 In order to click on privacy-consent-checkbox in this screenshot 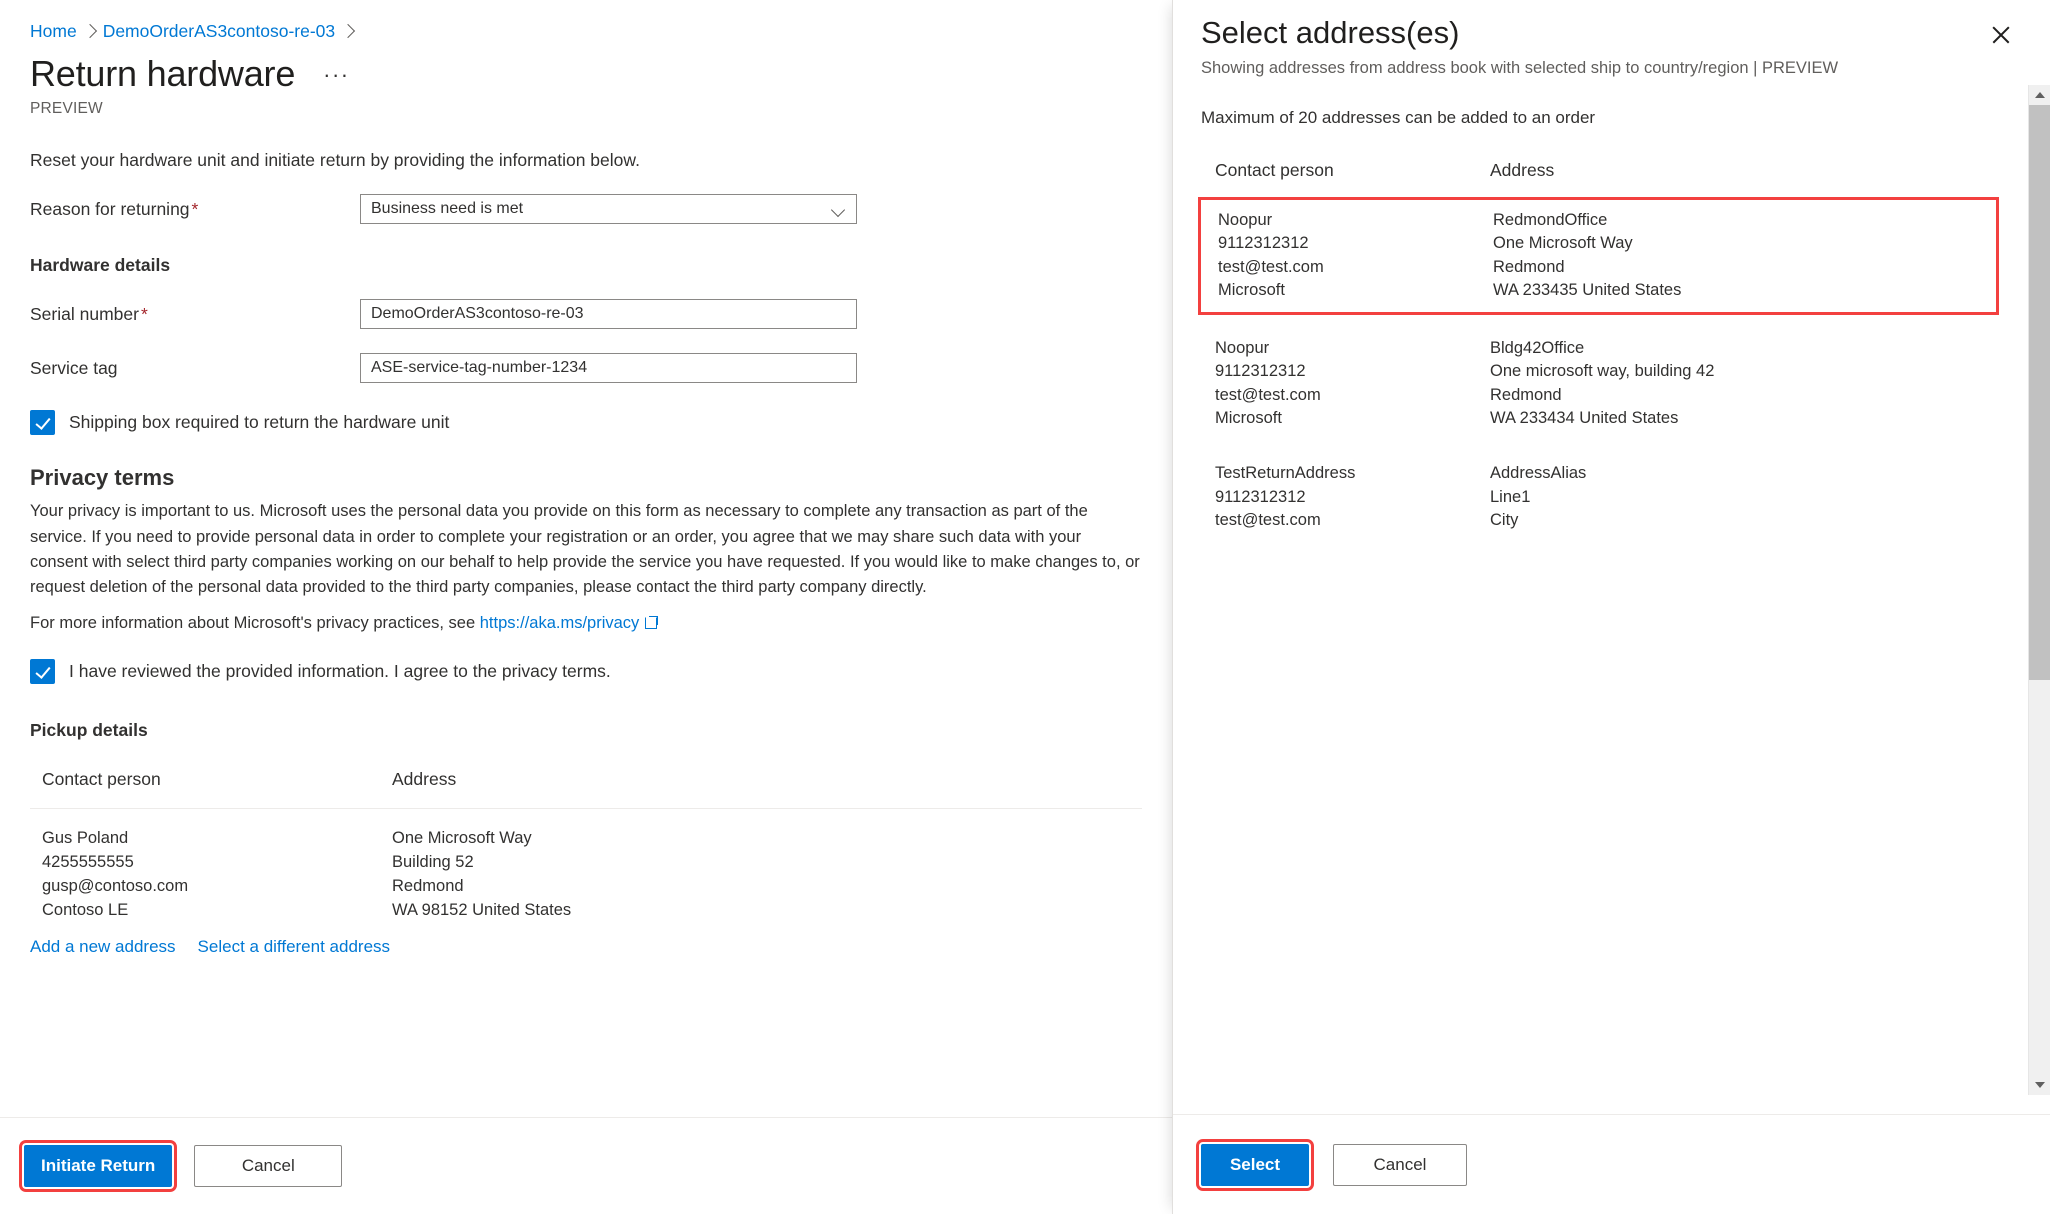, I will do `click(42, 672)`.